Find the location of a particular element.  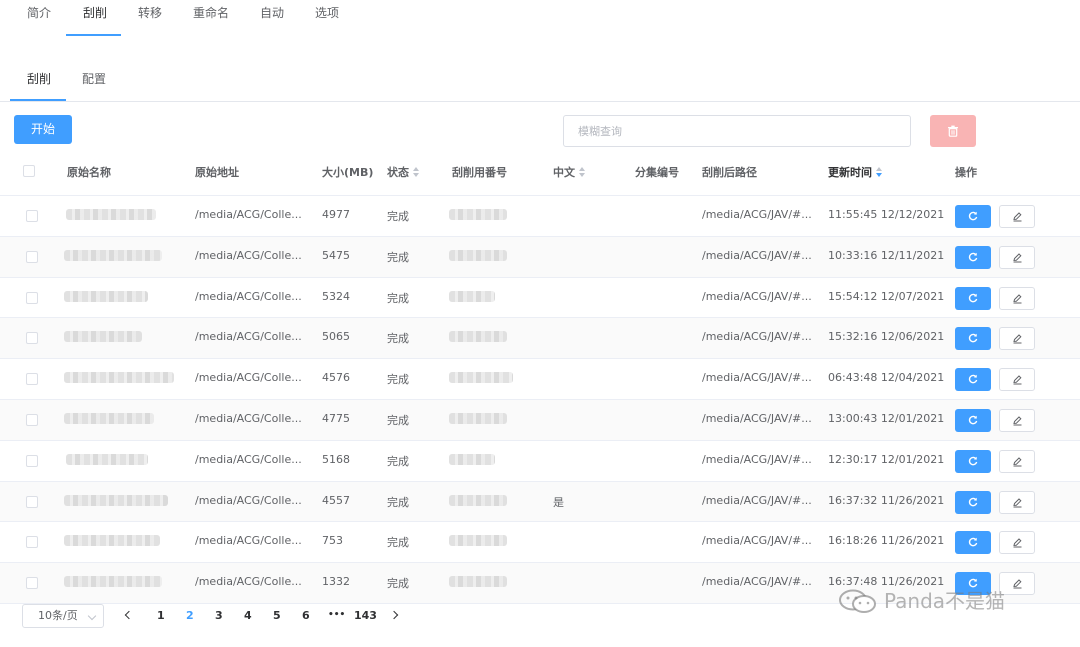

page-size-select: 10条/页 is located at coordinates (63, 616).